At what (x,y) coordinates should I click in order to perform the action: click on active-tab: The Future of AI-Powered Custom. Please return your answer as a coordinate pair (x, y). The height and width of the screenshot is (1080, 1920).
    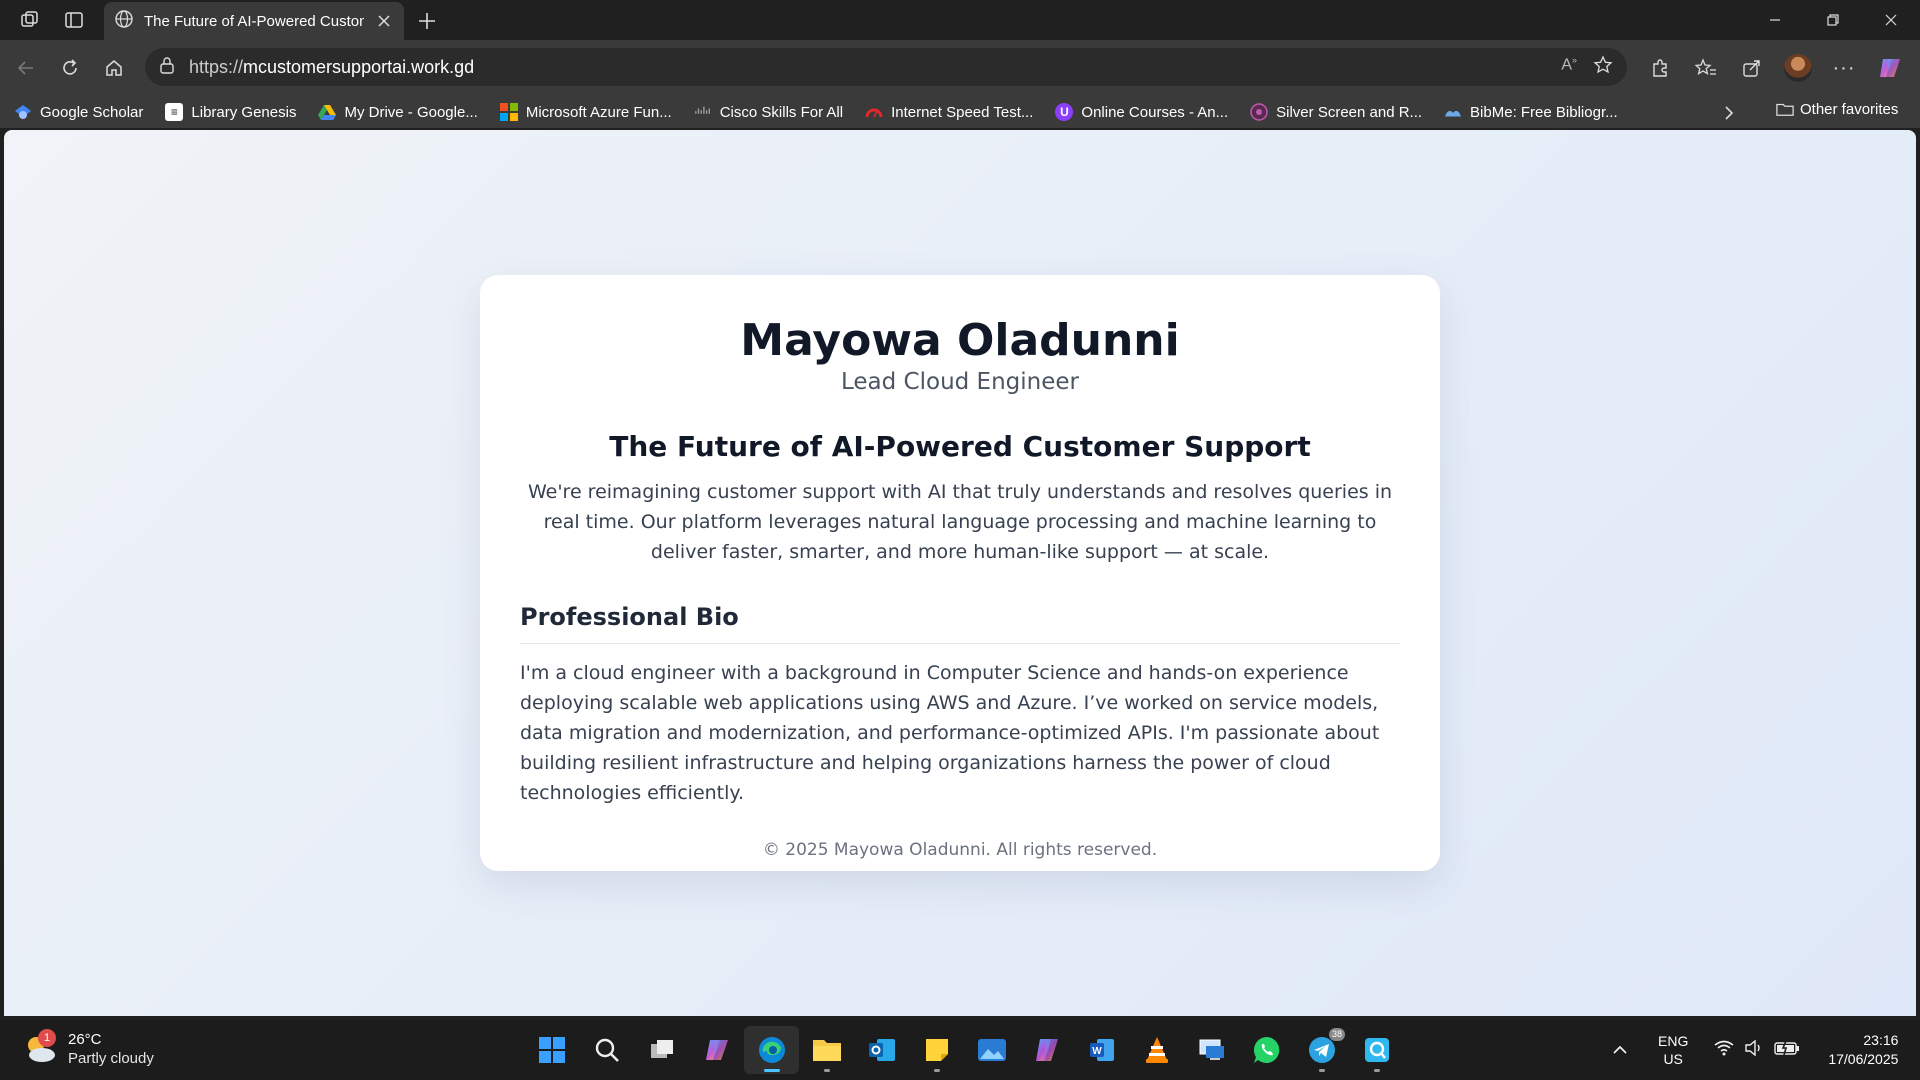
    Looking at the image, I should click on (254, 21).